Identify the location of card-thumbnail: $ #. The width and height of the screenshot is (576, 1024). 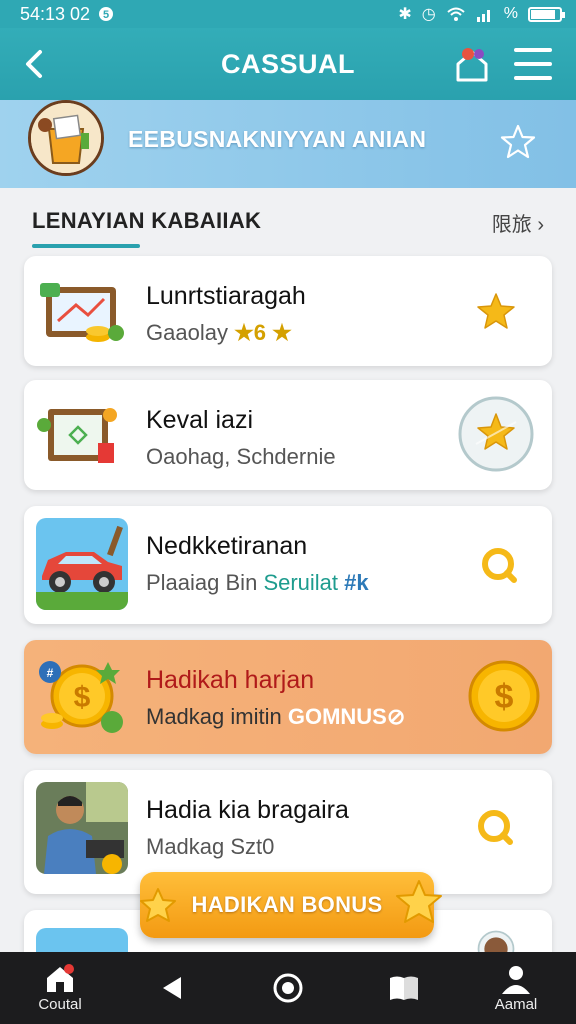
(82, 698).